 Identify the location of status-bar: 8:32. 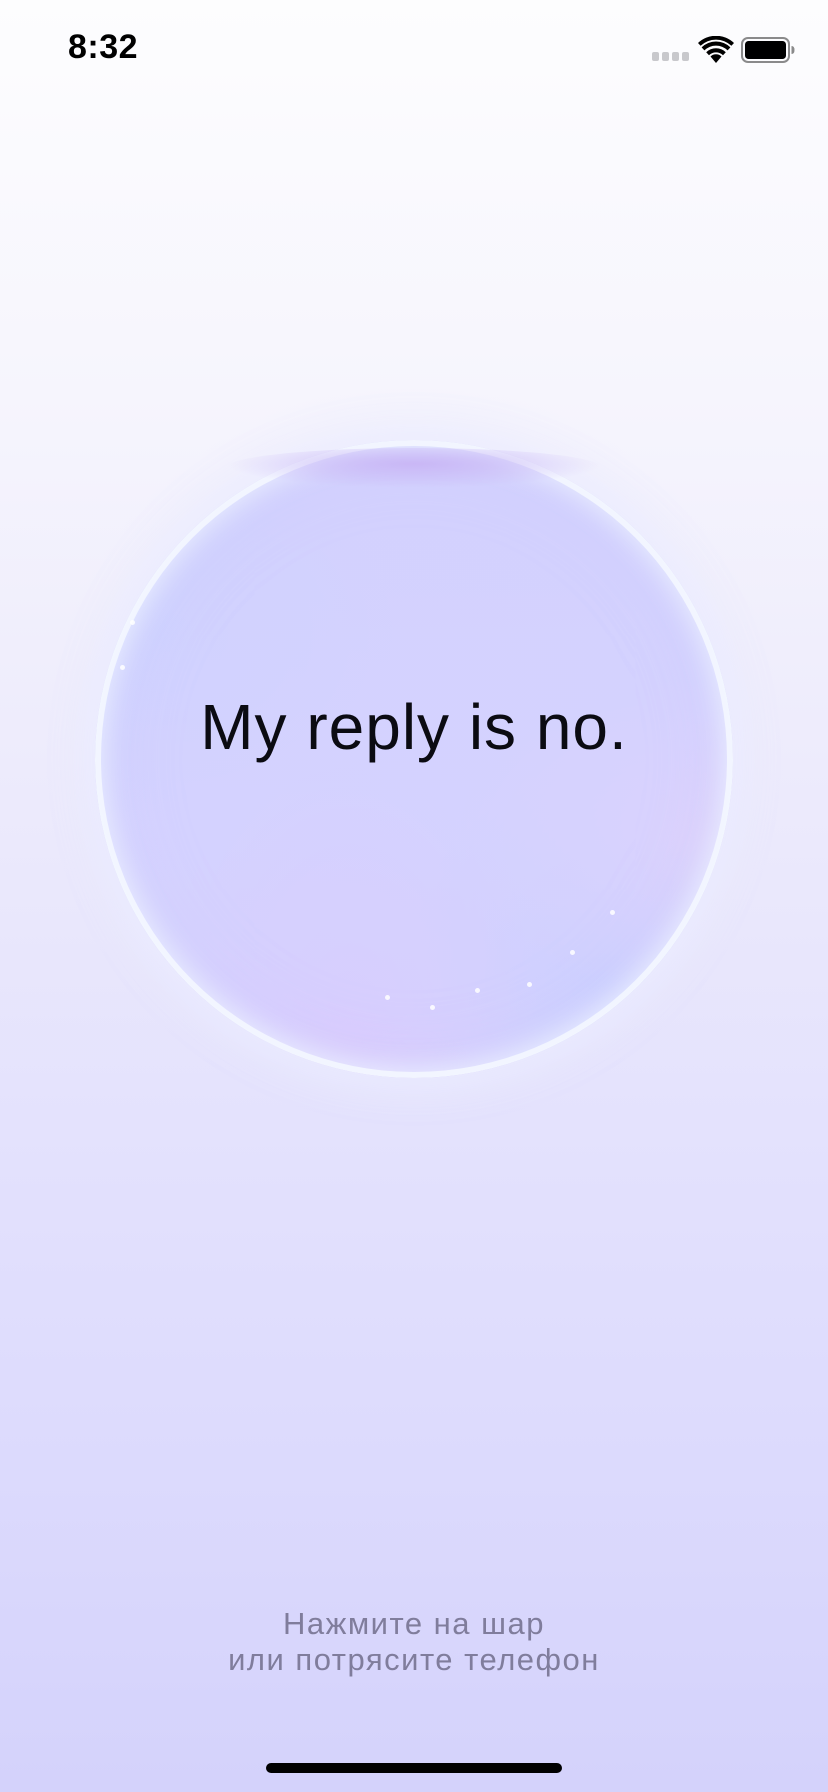
(414, 50).